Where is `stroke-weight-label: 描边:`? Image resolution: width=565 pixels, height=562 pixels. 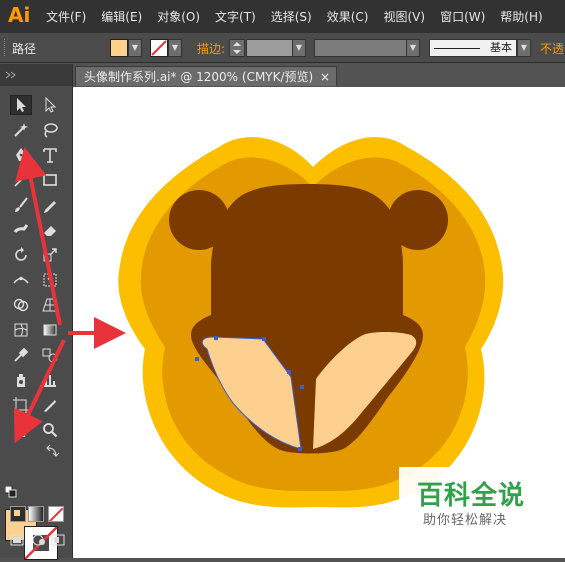 stroke-weight-label: 描边: is located at coordinates (211, 48).